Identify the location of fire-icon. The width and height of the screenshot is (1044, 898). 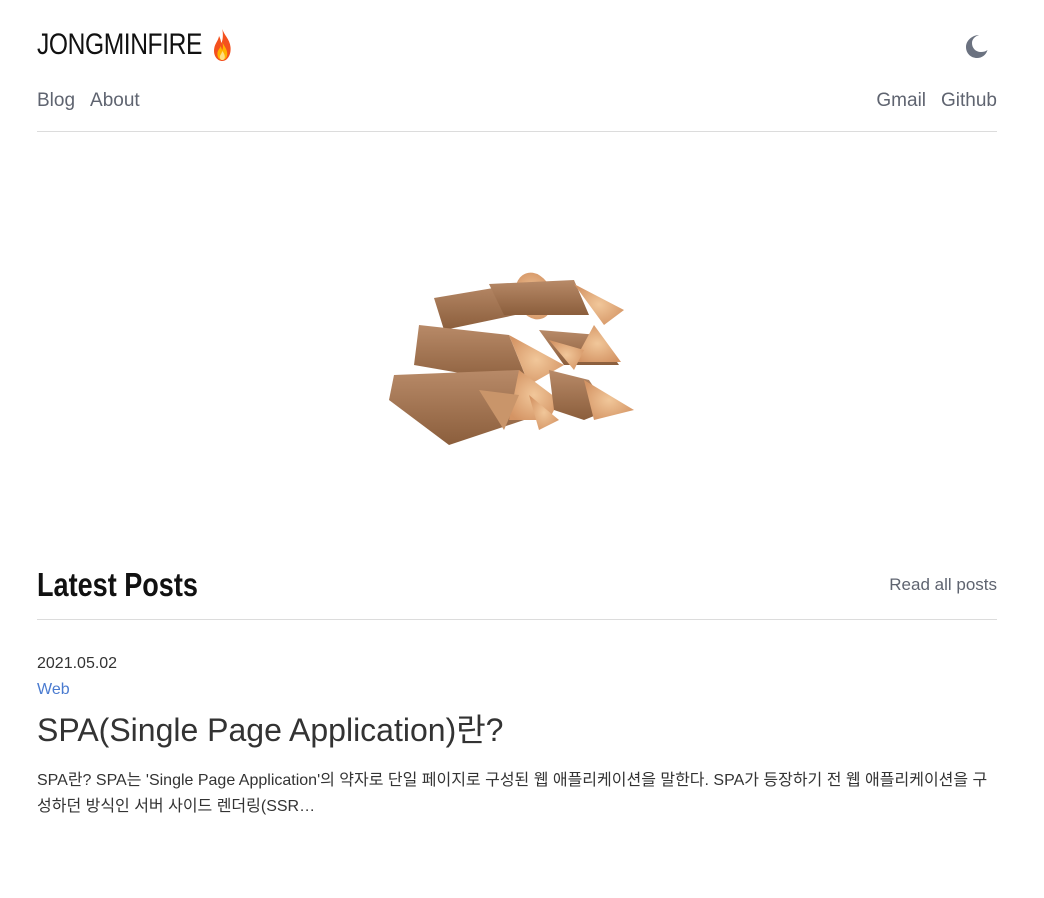
(222, 45).